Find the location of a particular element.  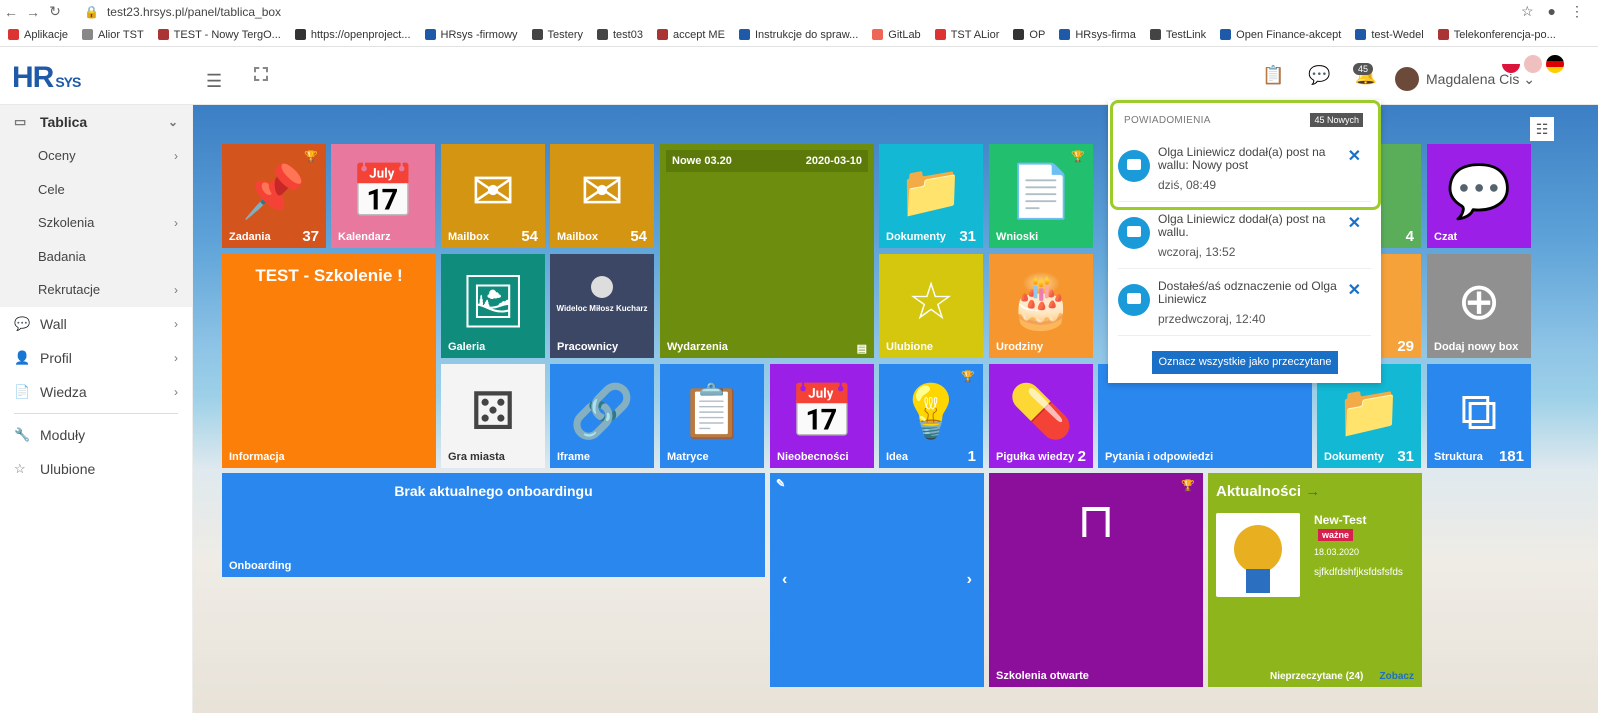

zobacz-link: Zobacz is located at coordinates (1397, 676).